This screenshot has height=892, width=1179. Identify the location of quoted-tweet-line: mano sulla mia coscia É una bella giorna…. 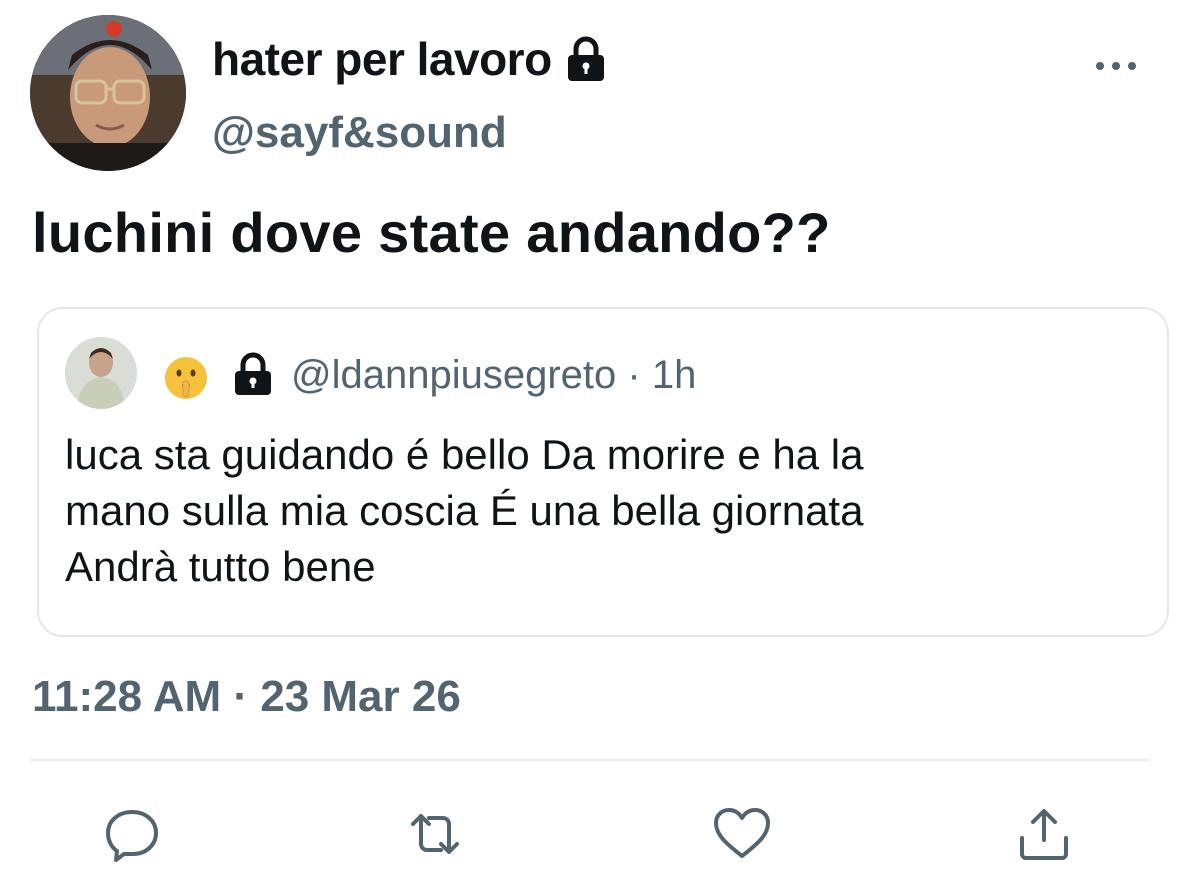
(464, 510).